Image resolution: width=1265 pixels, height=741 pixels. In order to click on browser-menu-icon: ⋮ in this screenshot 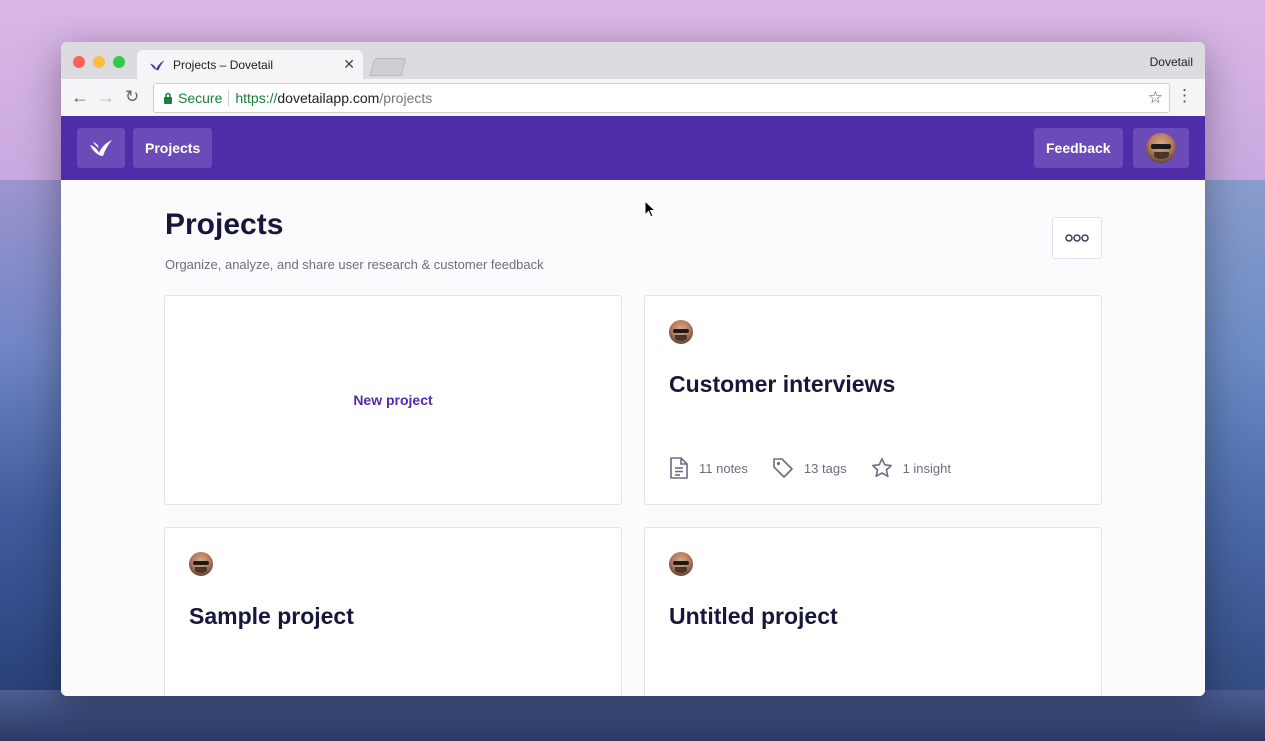, I will do `click(1184, 96)`.